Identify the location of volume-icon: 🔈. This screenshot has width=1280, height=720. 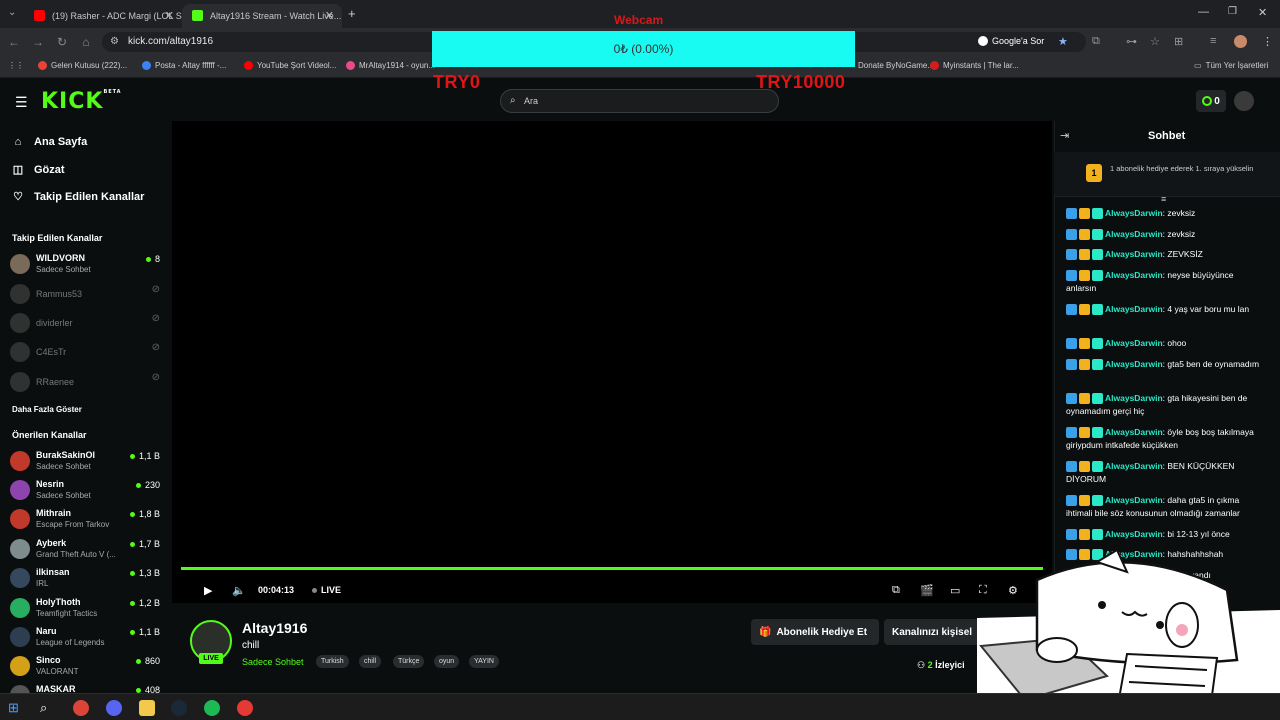
(239, 590).